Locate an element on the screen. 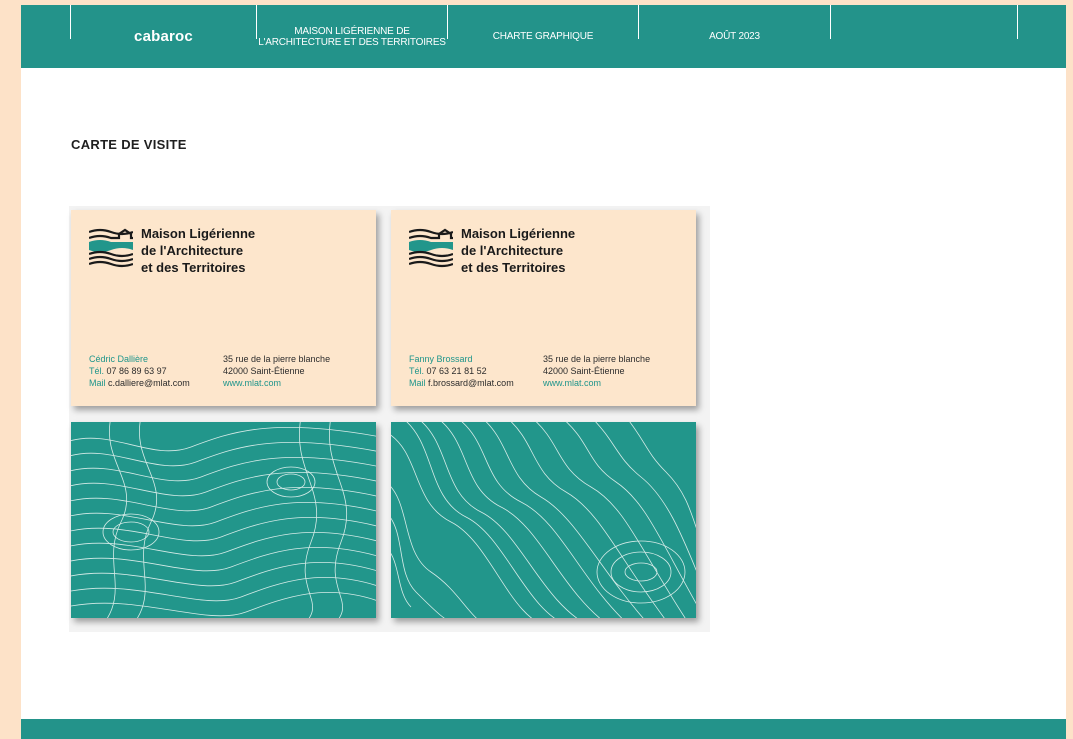  footer-bar is located at coordinates (543, 729).